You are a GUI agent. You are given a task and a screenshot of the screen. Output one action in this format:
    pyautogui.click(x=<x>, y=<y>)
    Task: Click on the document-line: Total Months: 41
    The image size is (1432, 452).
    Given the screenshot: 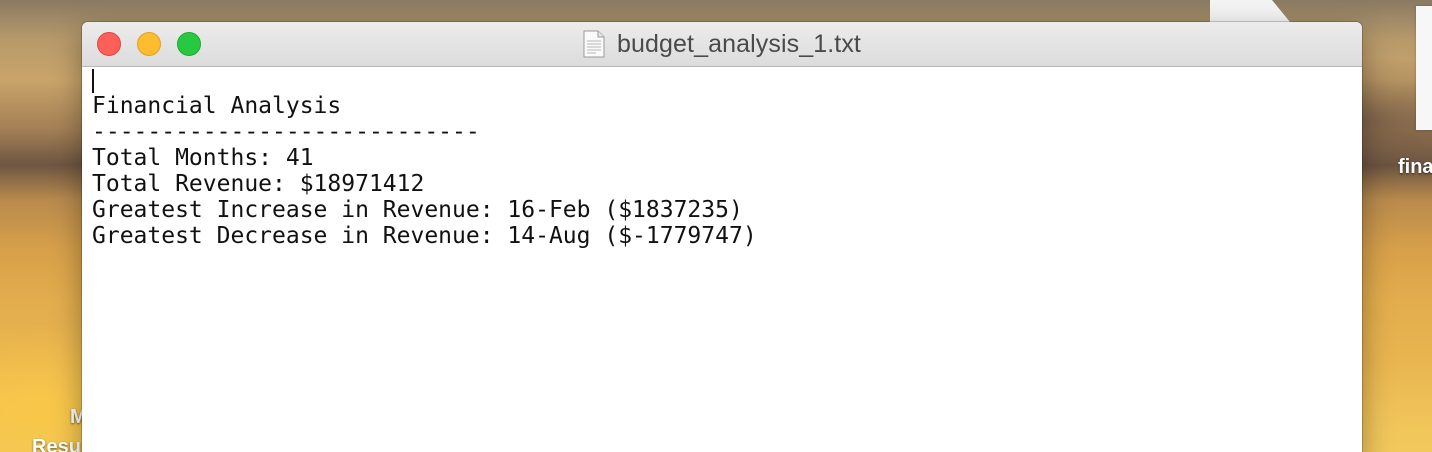 What is the action you would take?
    pyautogui.click(x=203, y=158)
    